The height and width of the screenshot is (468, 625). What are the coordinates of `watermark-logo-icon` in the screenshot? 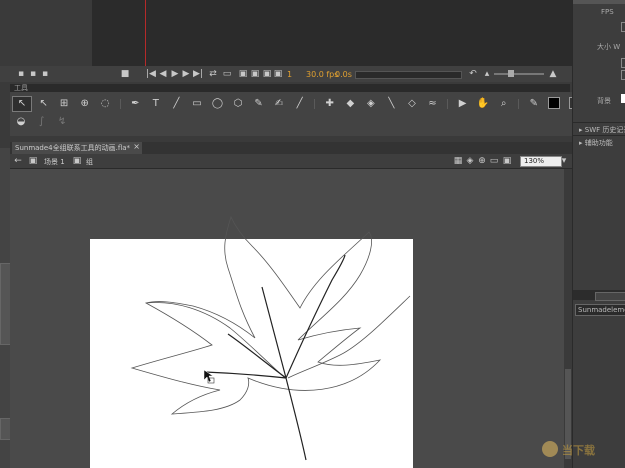 It's located at (550, 449).